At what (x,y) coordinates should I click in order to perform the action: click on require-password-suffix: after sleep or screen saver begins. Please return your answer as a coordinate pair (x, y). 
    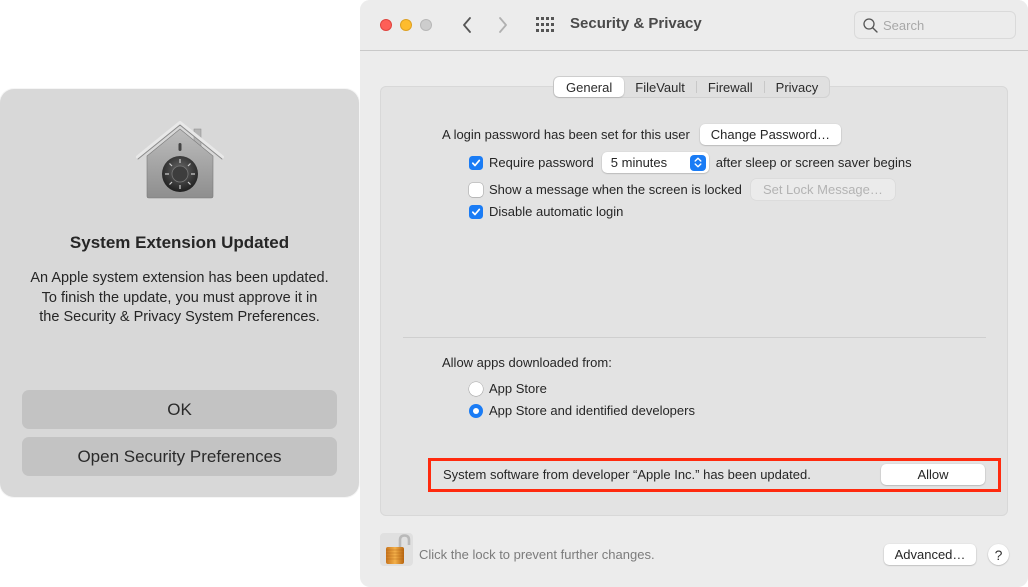
    Looking at the image, I should click on (813, 162).